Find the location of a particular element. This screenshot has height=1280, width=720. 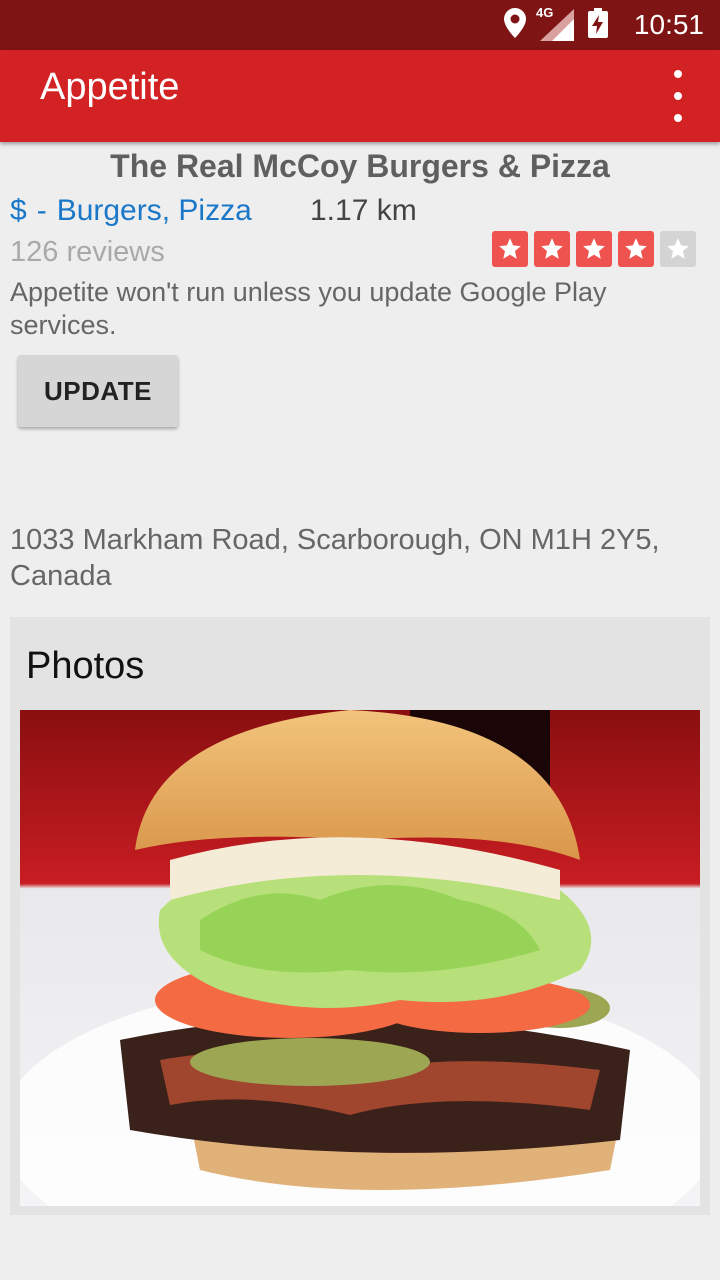

app-title: Appetite is located at coordinates (110, 87).